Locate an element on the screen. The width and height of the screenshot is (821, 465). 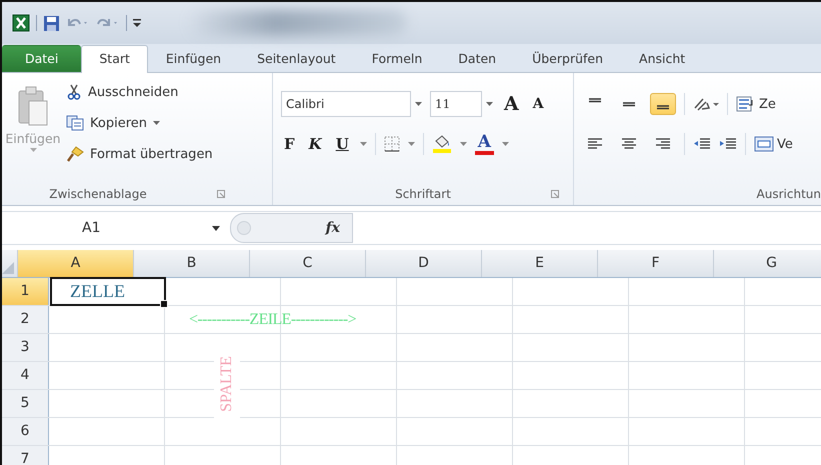
group-title: Zwischenablage is located at coordinates (98, 194).